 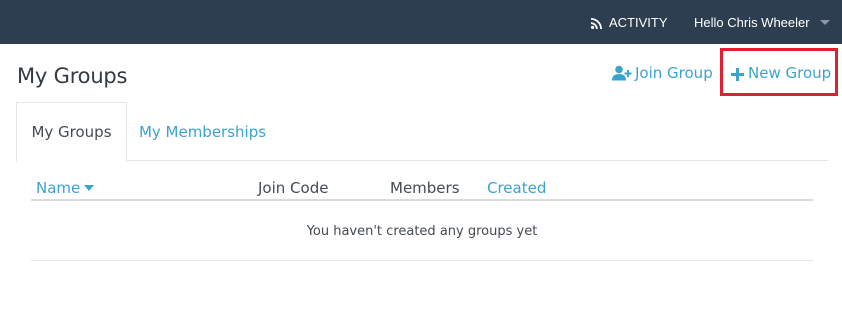 I want to click on tab-label: My Groups, so click(x=71, y=132).